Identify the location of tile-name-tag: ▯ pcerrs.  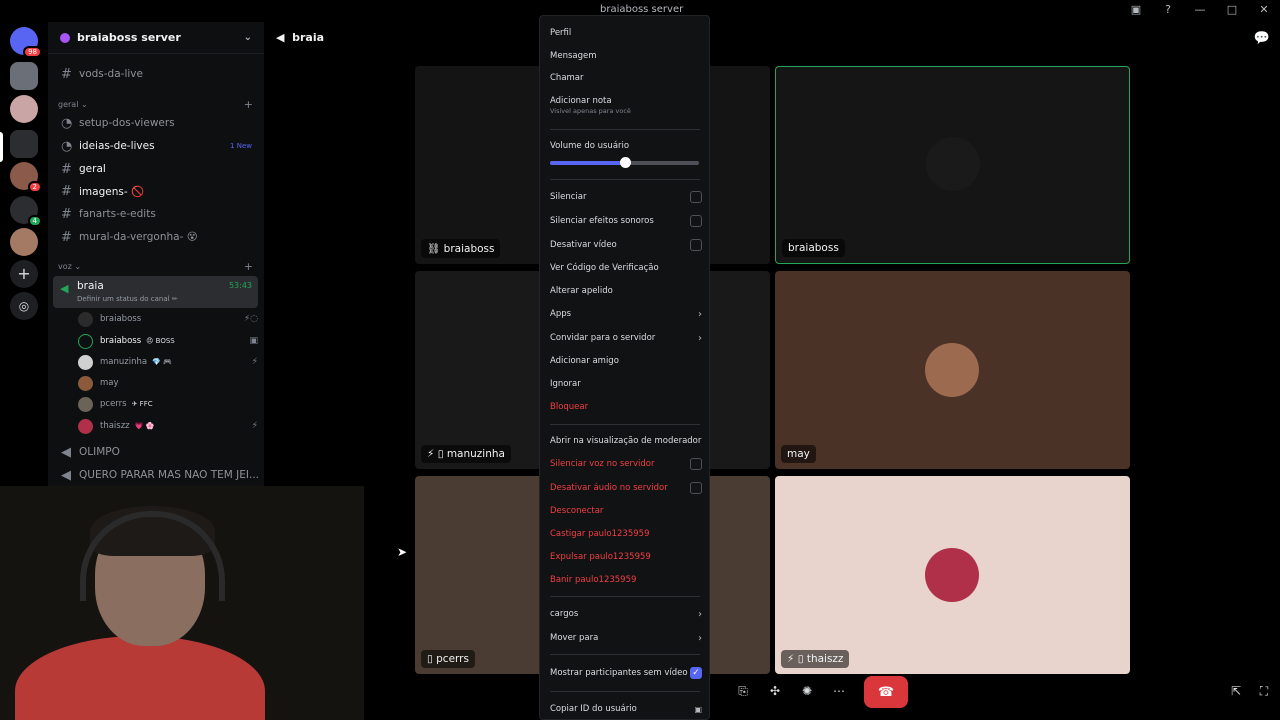
(448, 659).